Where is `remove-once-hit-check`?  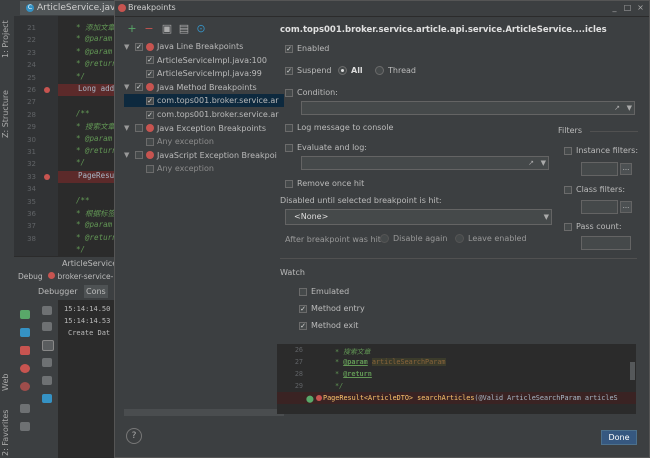 remove-once-hit-check is located at coordinates (289, 183).